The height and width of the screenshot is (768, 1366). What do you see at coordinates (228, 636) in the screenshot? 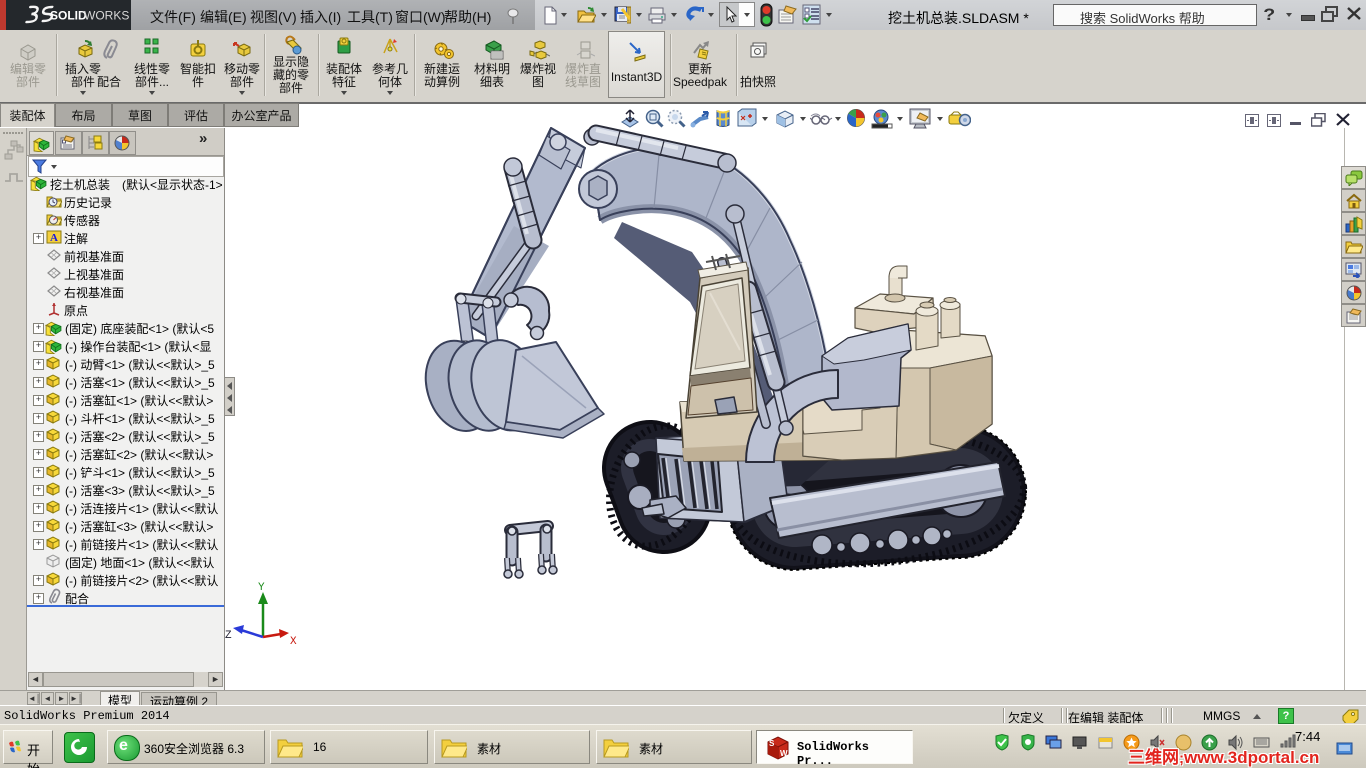
I see `svg-text: Z` at bounding box center [228, 636].